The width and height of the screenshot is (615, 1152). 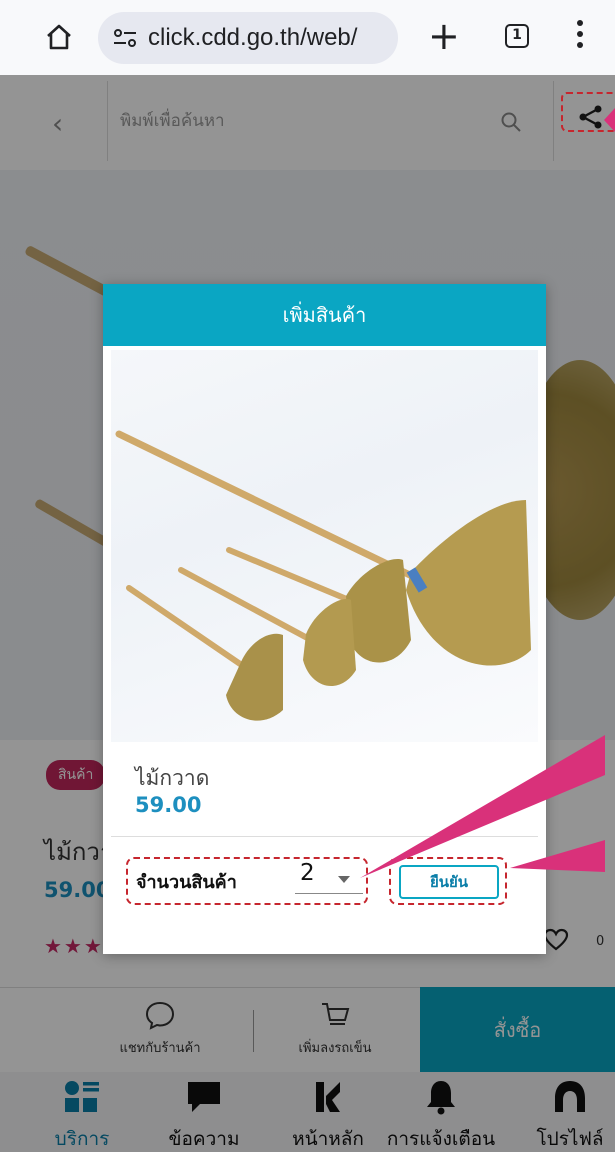 I want to click on quantity-select: 2, so click(x=307, y=873).